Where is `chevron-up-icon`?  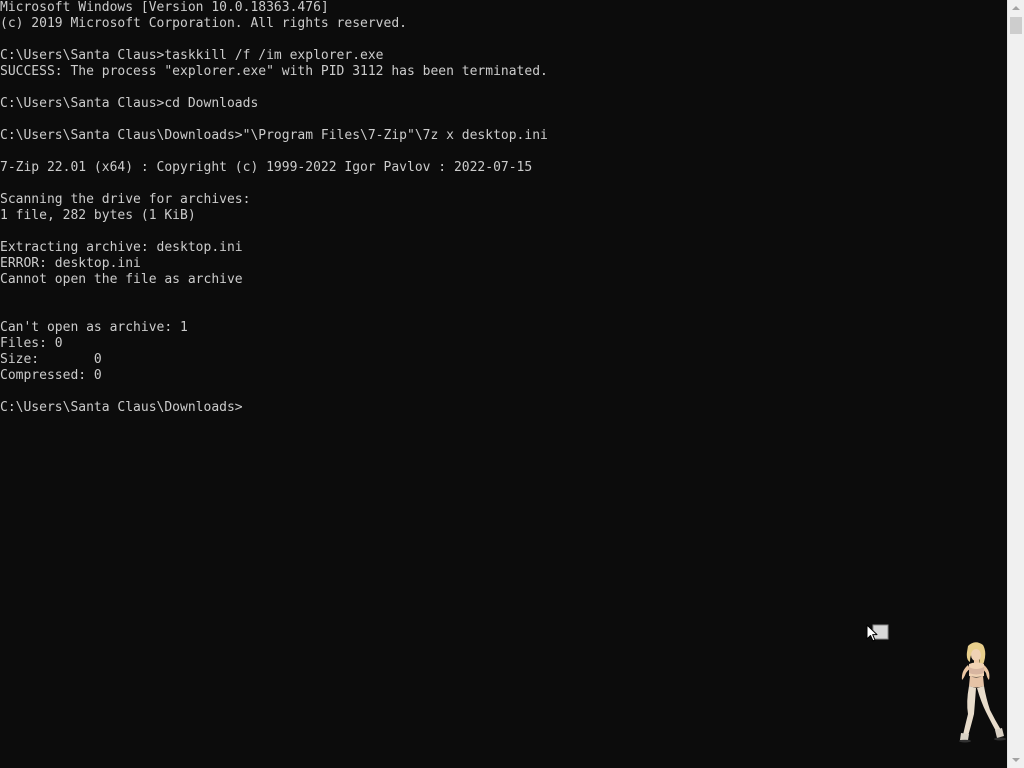 chevron-up-icon is located at coordinates (1016, 8).